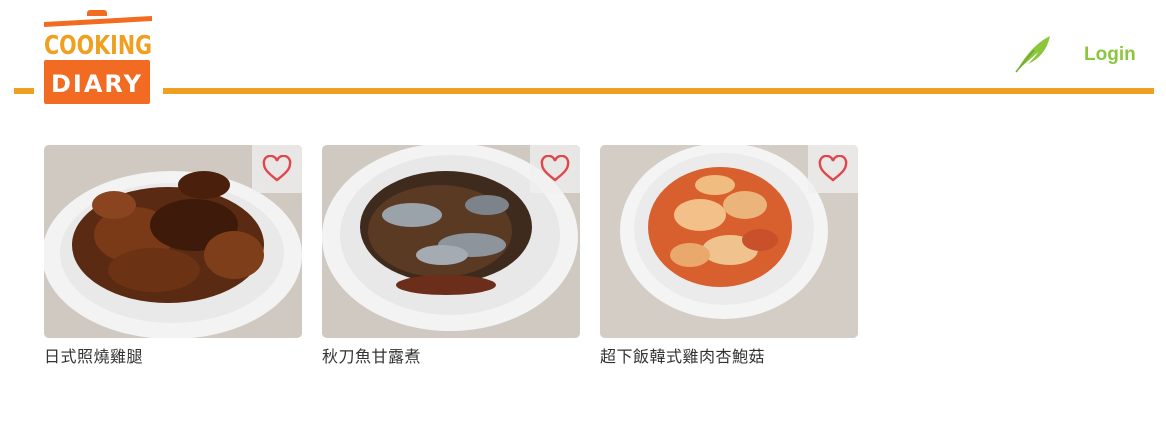  Describe the element at coordinates (1110, 55) in the screenshot. I see `login-link: Login` at that location.